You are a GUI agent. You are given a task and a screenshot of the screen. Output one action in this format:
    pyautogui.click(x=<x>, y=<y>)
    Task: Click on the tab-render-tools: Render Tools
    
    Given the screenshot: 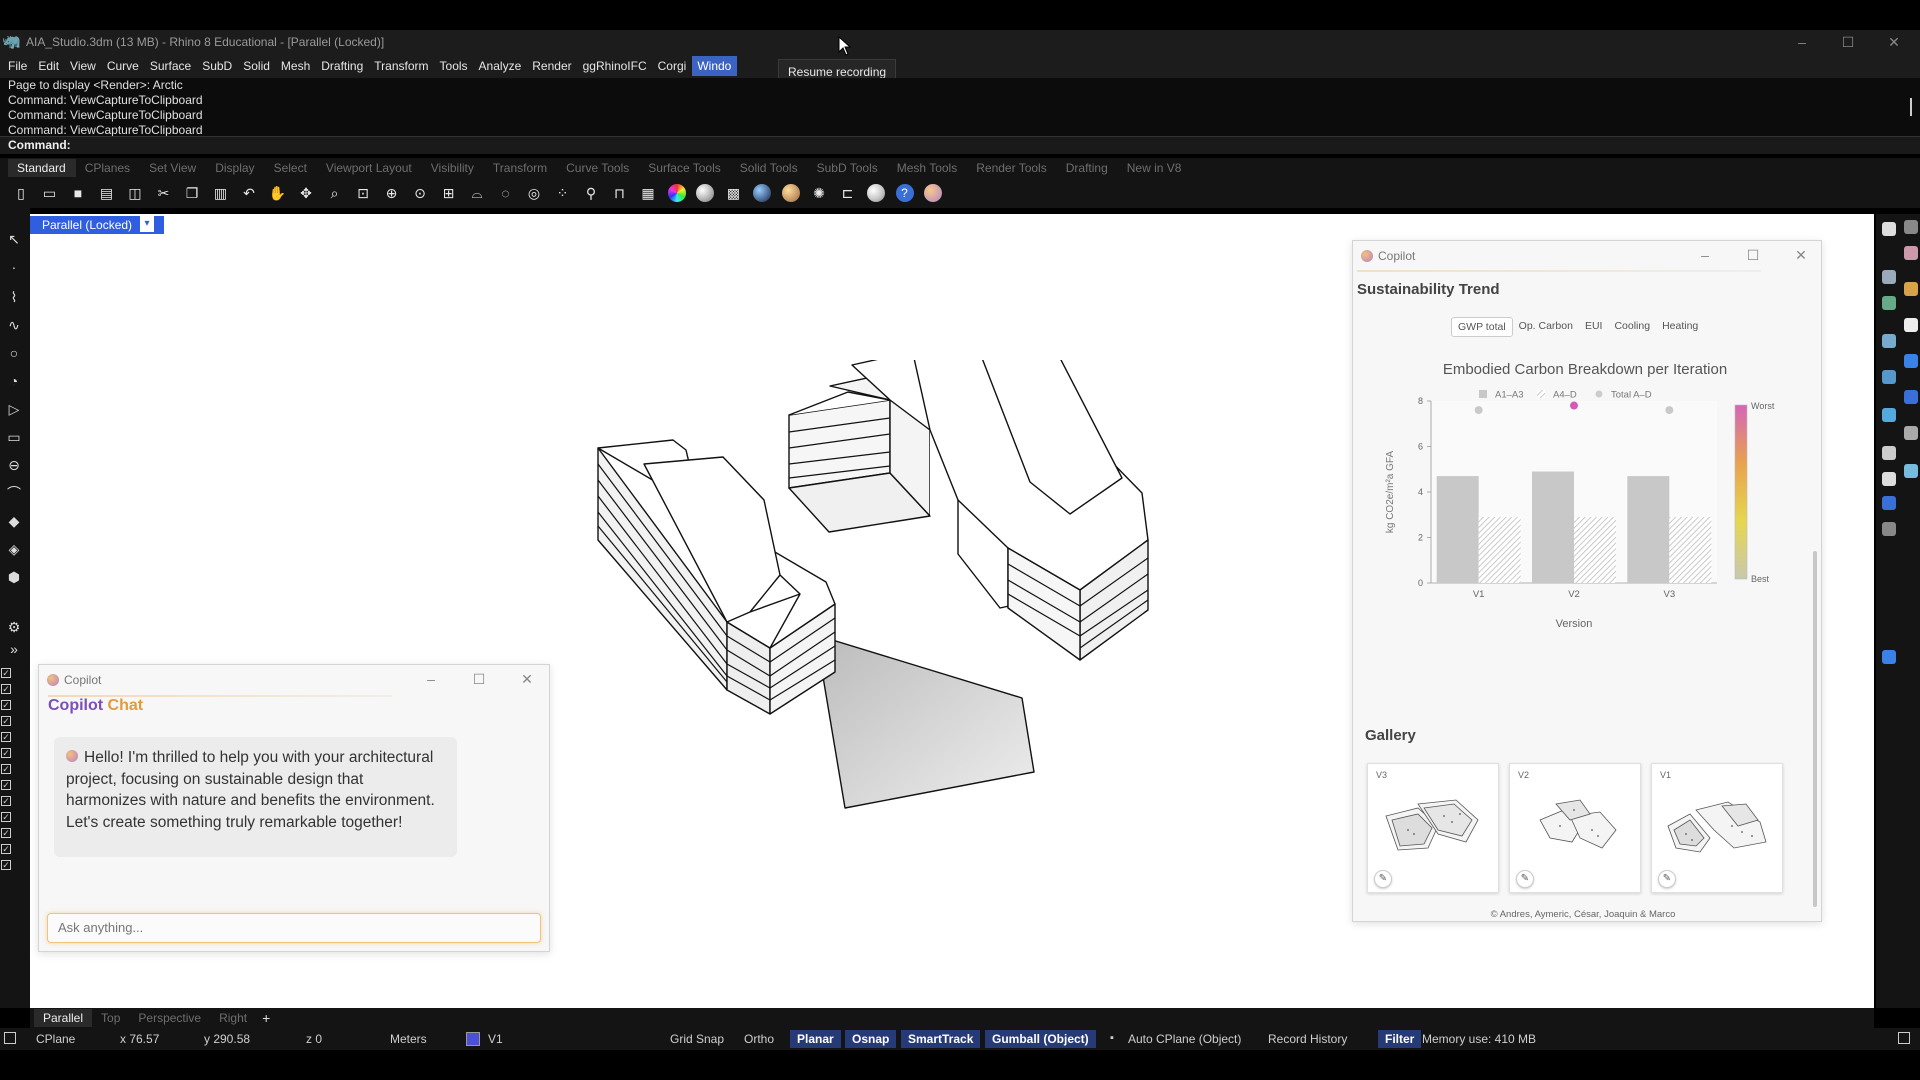 What is the action you would take?
    pyautogui.click(x=1012, y=168)
    